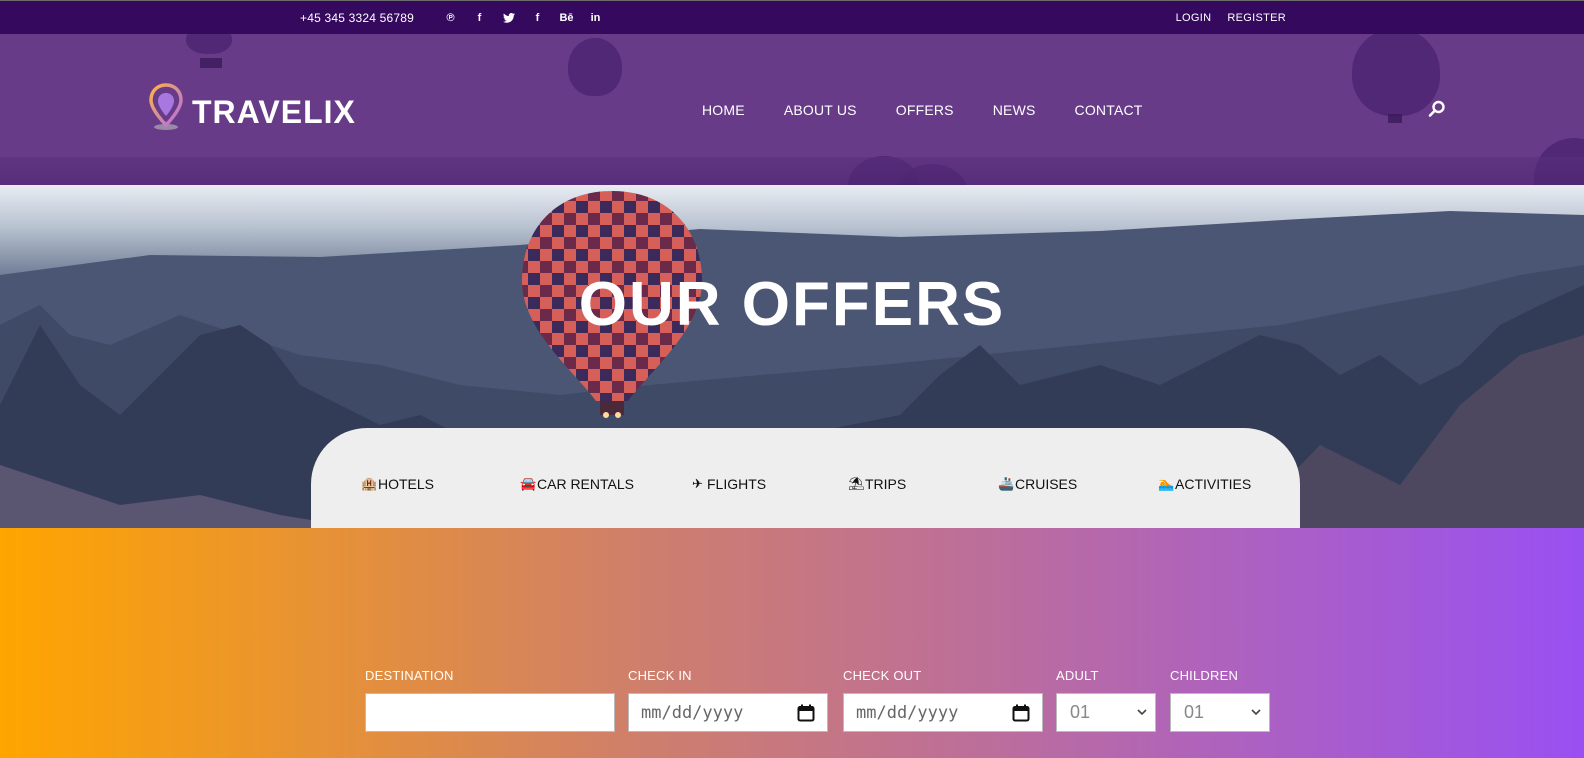 This screenshot has height=758, width=1584. Describe the element at coordinates (1109, 110) in the screenshot. I see `nav-contact: CONTACT` at that location.